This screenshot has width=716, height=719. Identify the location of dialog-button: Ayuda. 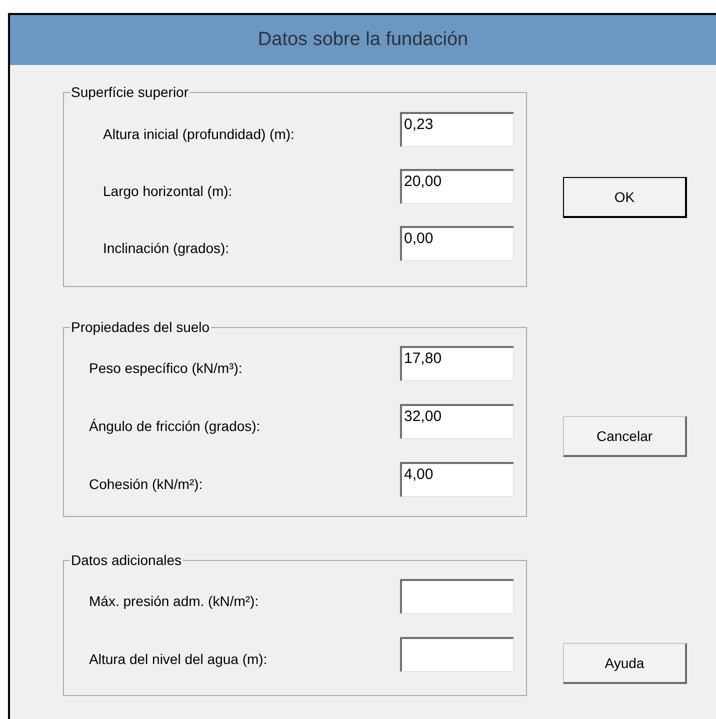
(625, 663).